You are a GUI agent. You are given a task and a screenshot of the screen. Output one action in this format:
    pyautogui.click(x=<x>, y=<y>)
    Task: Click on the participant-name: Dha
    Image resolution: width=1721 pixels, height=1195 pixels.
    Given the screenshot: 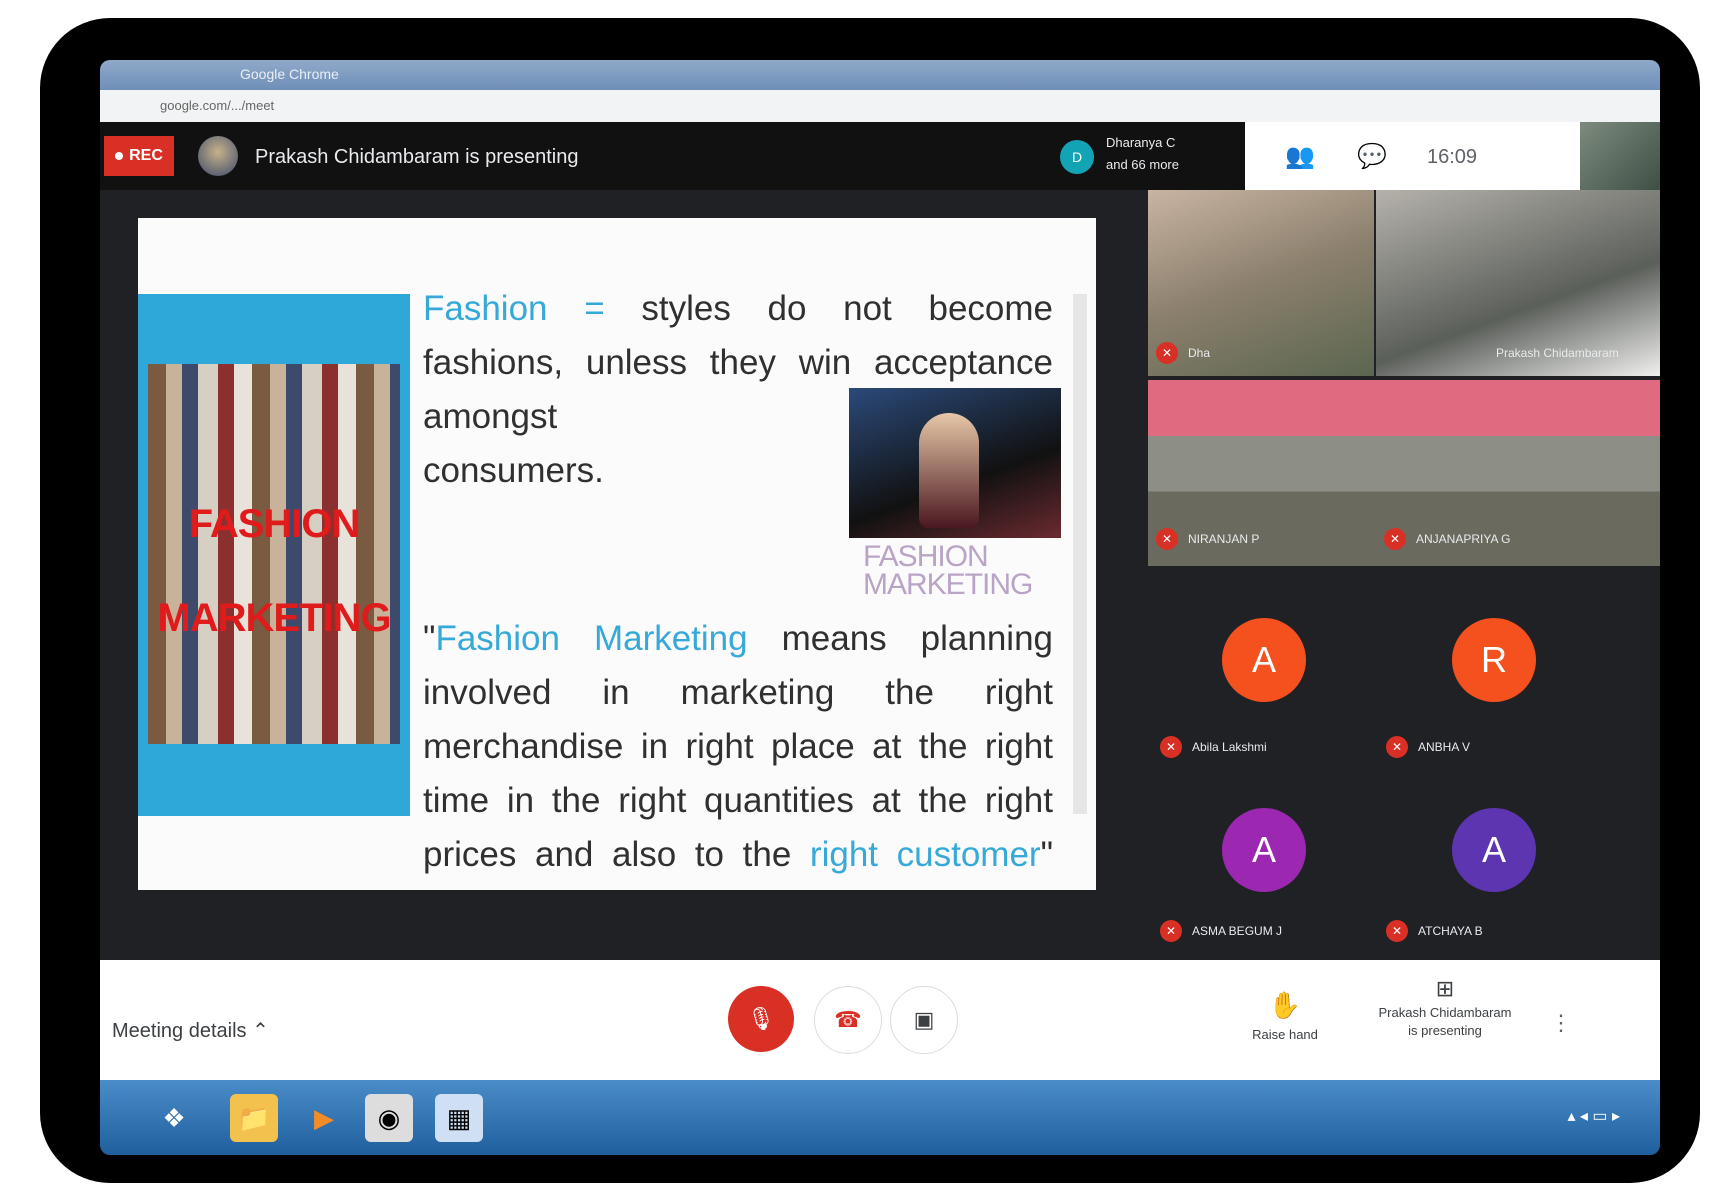 What is the action you would take?
    pyautogui.click(x=1199, y=353)
    